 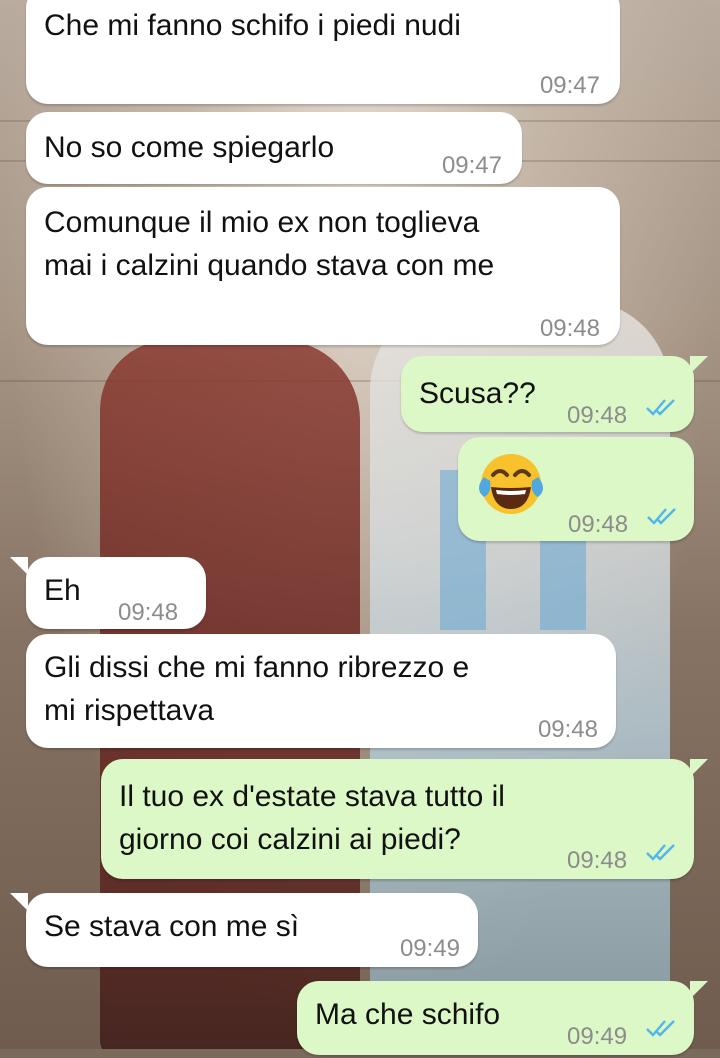 I want to click on message-text: Ma che schifo, so click(x=408, y=1014).